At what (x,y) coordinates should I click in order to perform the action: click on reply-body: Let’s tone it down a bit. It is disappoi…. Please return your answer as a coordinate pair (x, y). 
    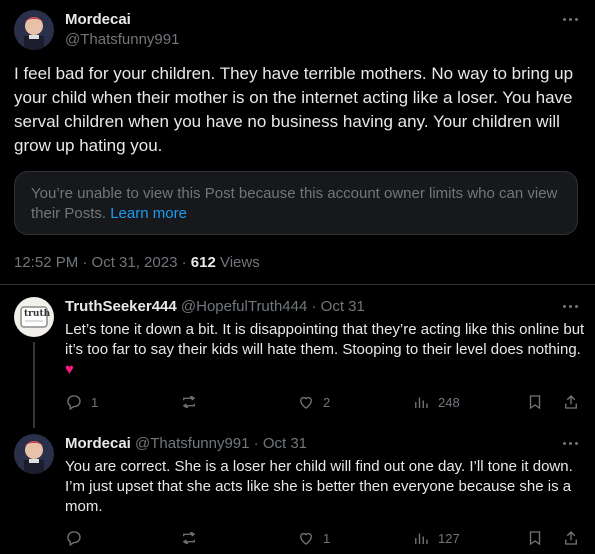
    Looking at the image, I should click on (325, 339).